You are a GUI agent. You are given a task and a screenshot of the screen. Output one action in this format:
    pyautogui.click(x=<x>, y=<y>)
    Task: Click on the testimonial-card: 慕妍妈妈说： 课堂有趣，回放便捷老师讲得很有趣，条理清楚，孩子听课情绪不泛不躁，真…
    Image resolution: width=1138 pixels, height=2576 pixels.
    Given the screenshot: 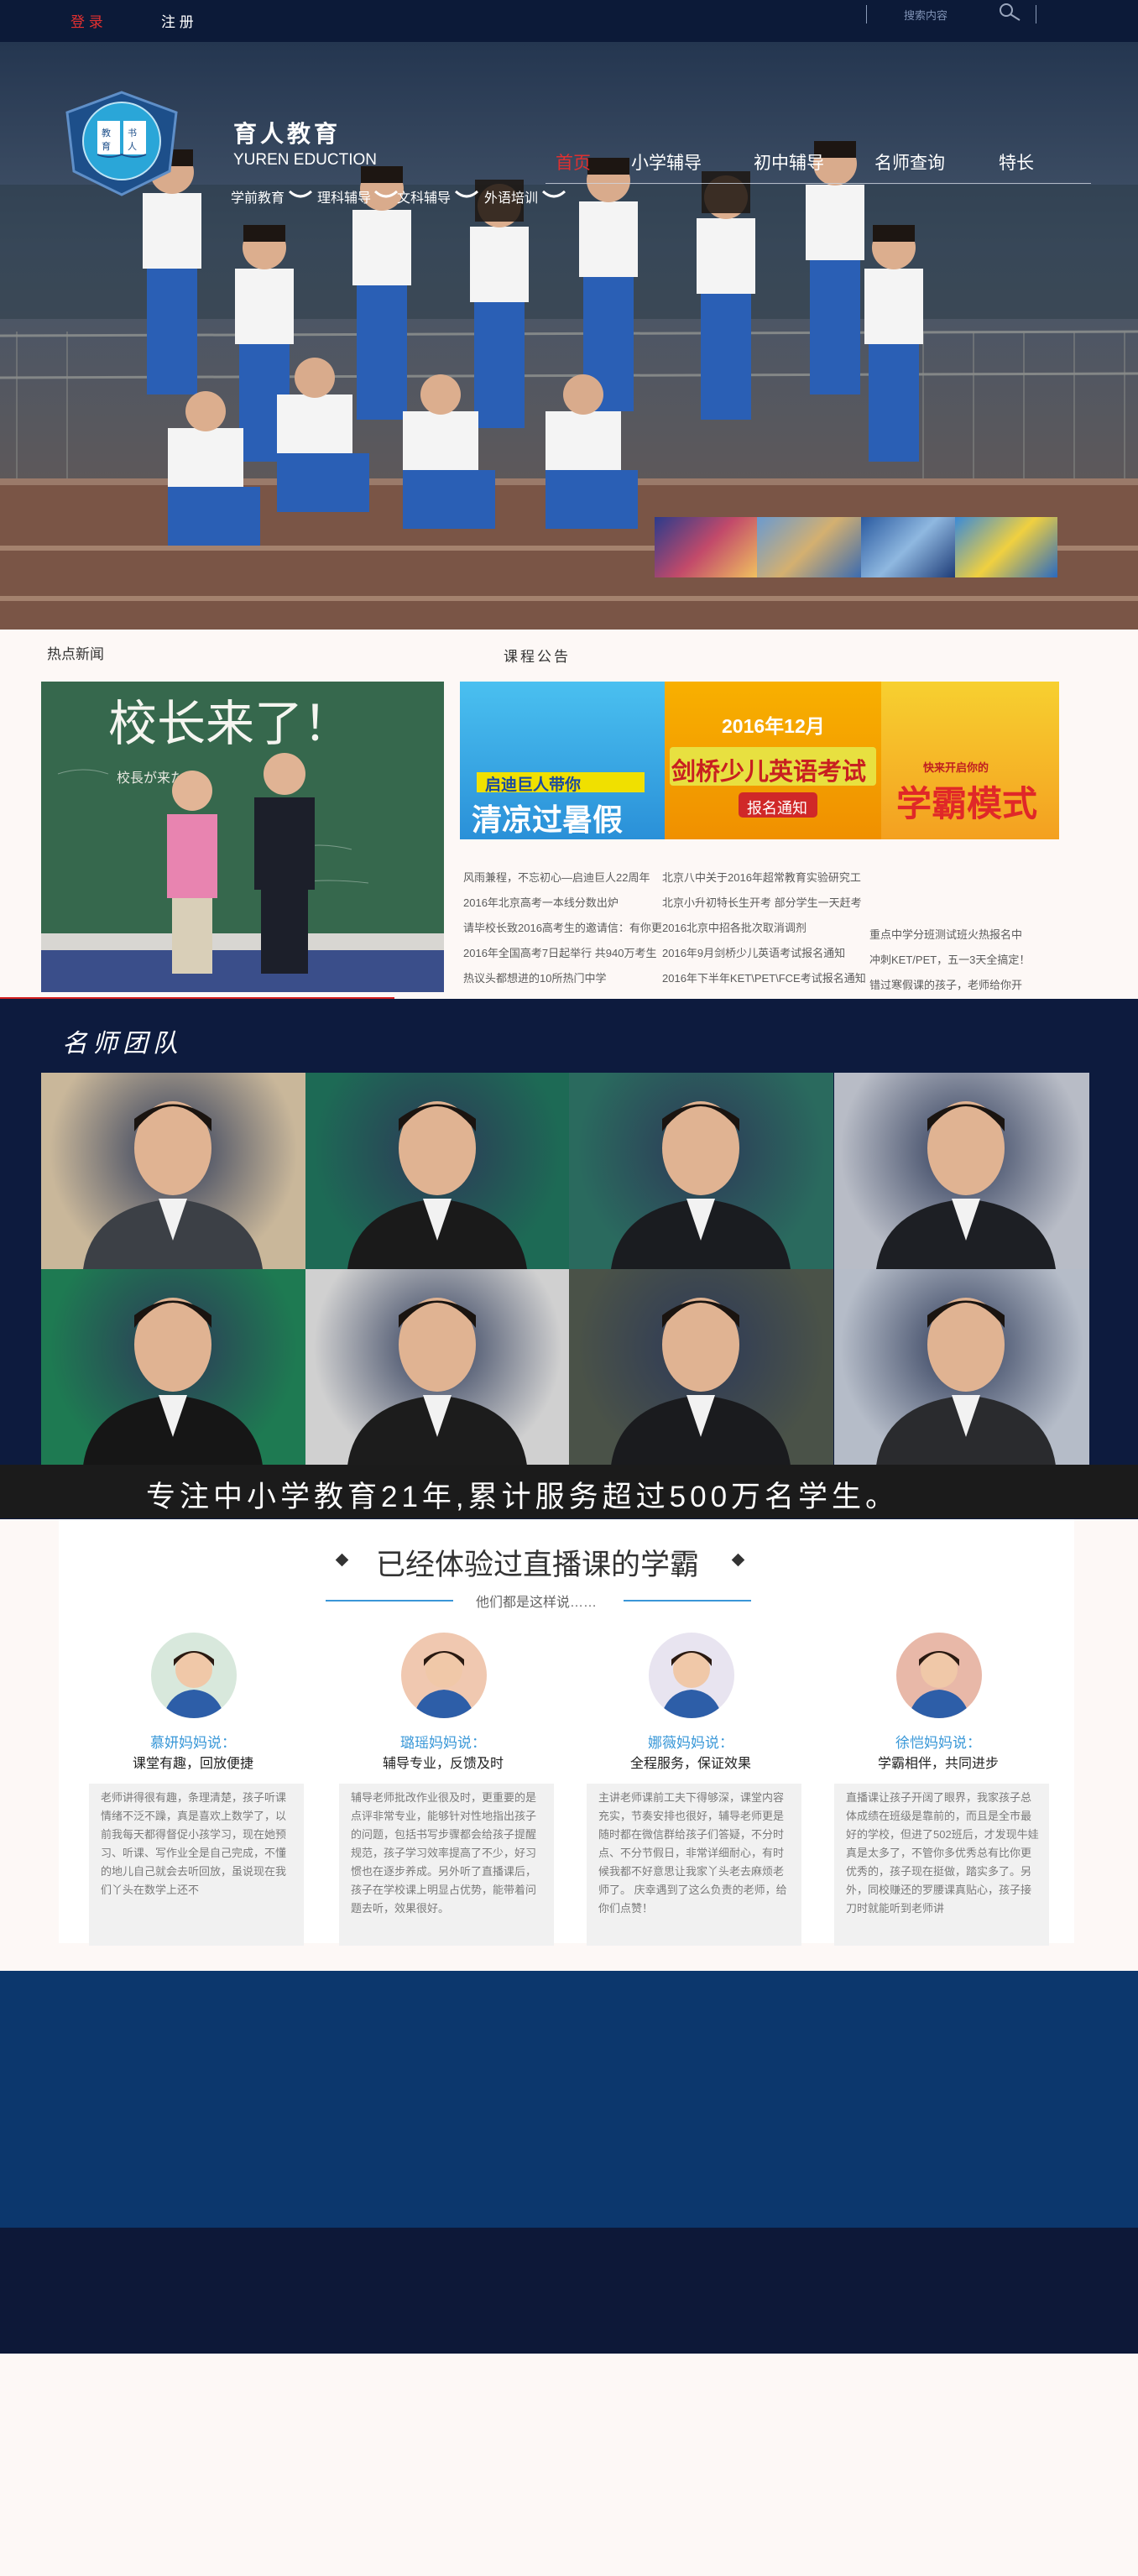 What is the action you would take?
    pyautogui.click(x=193, y=1792)
    